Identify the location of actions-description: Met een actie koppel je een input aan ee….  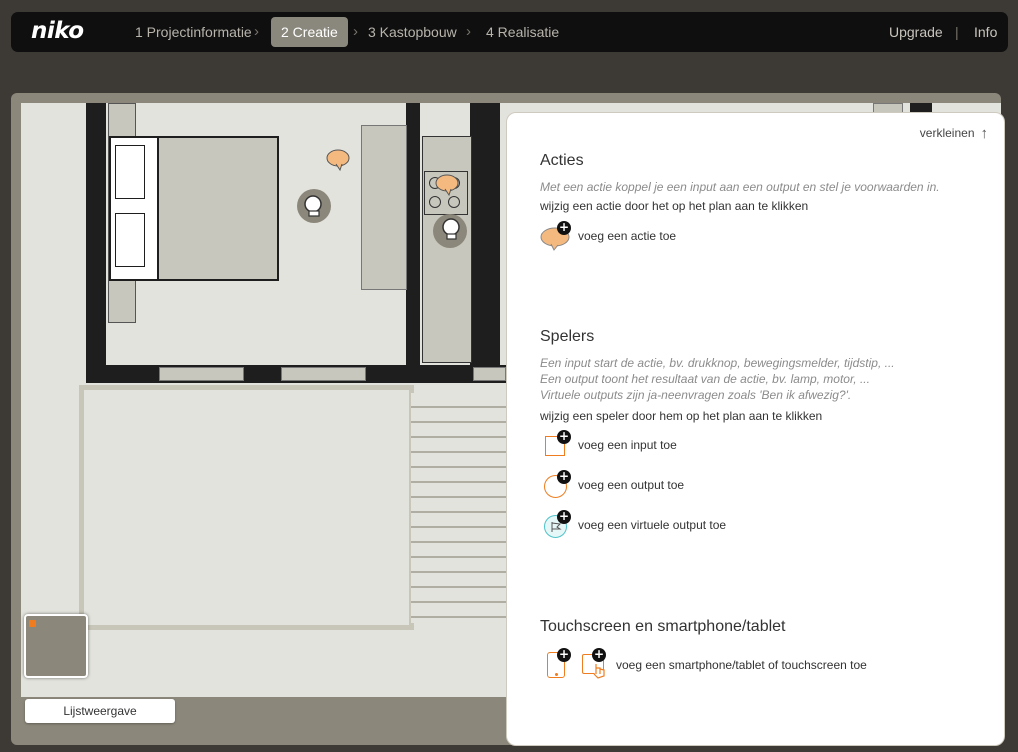
(740, 187).